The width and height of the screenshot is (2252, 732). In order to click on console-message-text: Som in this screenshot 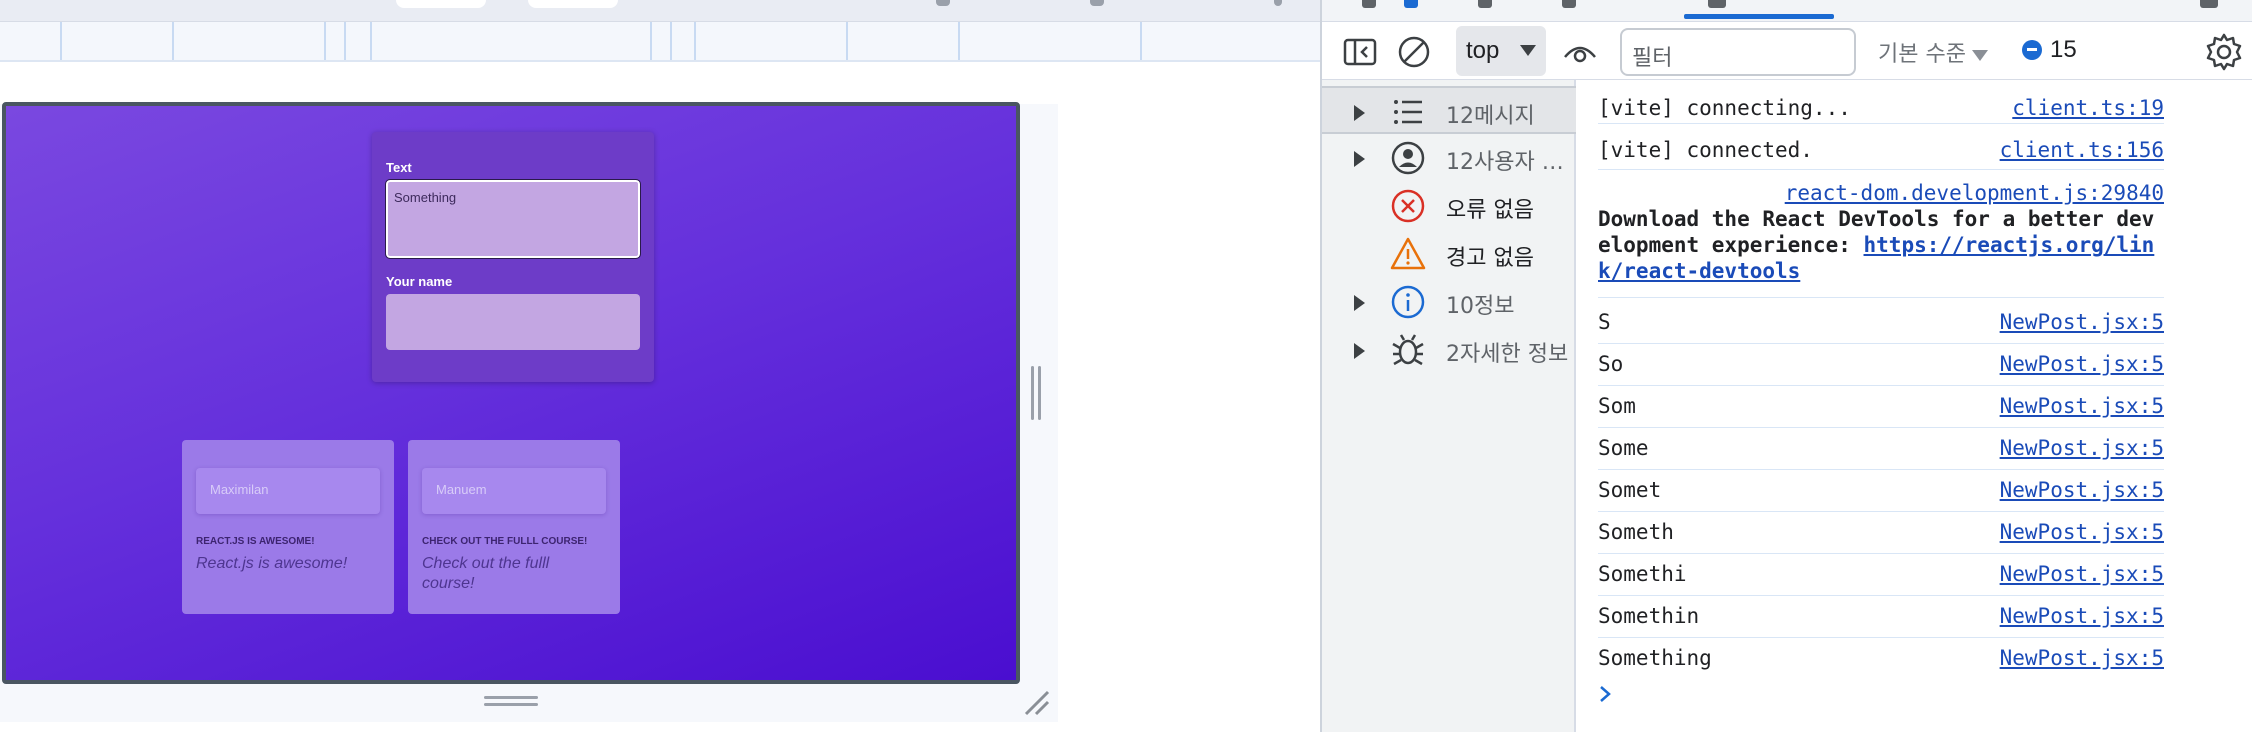, I will do `click(1617, 406)`.